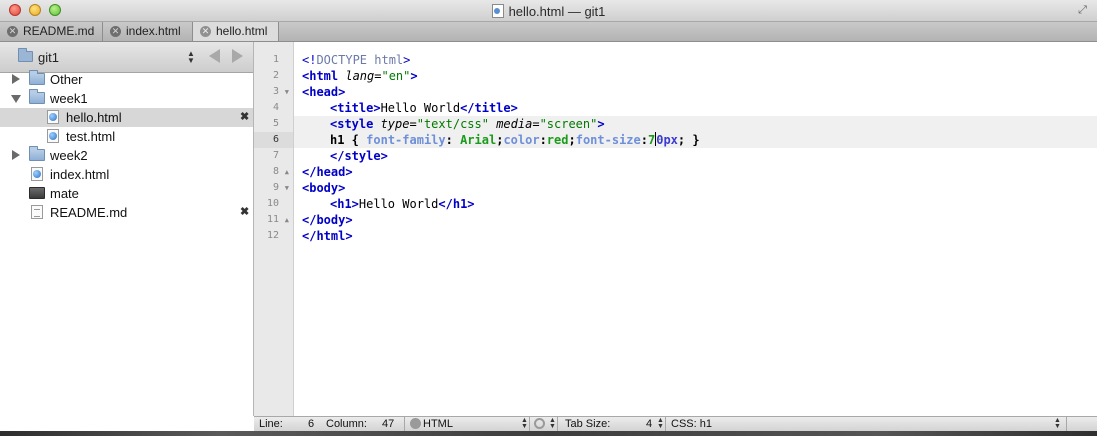  What do you see at coordinates (497, 11) in the screenshot?
I see `html-document-icon` at bounding box center [497, 11].